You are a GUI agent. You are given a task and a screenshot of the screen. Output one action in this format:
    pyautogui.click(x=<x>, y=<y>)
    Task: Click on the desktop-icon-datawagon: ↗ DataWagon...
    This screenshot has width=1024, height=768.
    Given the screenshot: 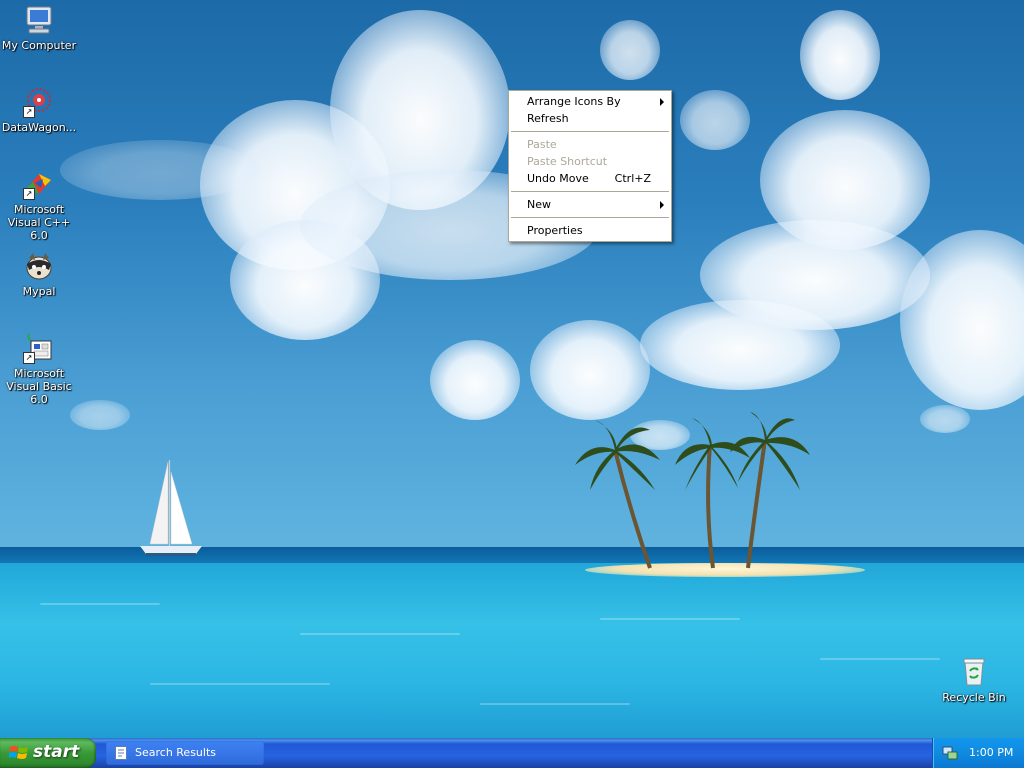 What is the action you would take?
    pyautogui.click(x=39, y=110)
    